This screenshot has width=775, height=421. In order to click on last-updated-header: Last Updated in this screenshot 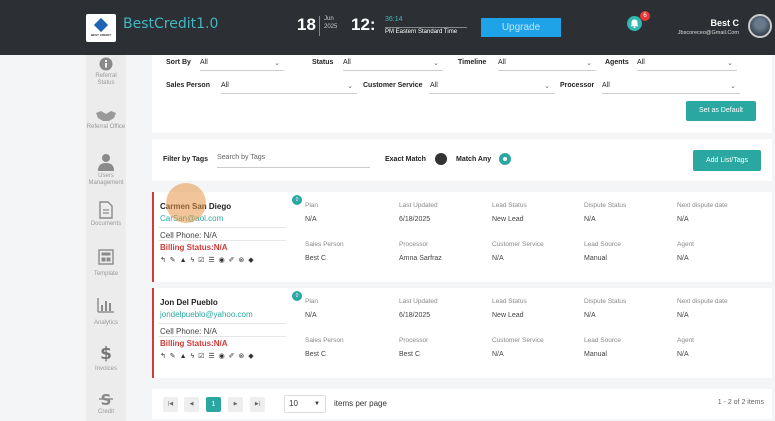, I will do `click(418, 205)`.